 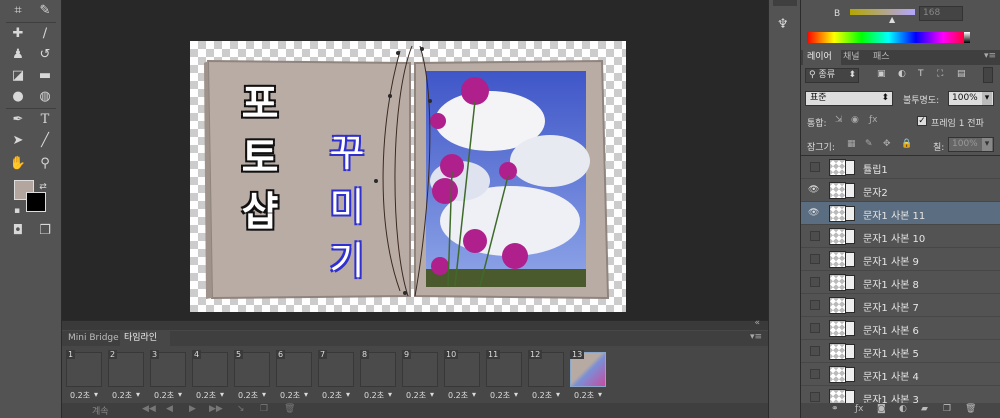 What do you see at coordinates (947, 409) in the screenshot?
I see `new-layer-icon: ❐` at bounding box center [947, 409].